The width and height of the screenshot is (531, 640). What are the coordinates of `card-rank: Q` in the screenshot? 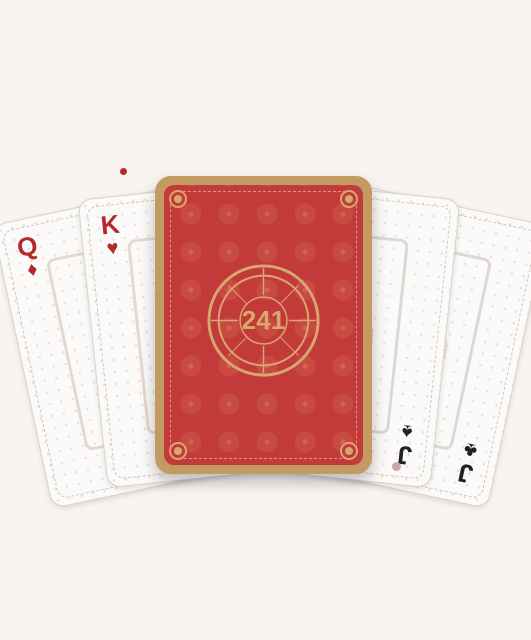 It's located at (27, 246).